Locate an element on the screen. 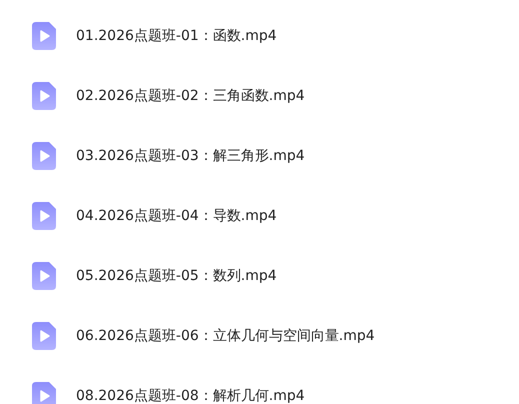 Image resolution: width=519 pixels, height=404 pixels. file-row: 04.2026点题班-04：导数.mp4 is located at coordinates (259, 216).